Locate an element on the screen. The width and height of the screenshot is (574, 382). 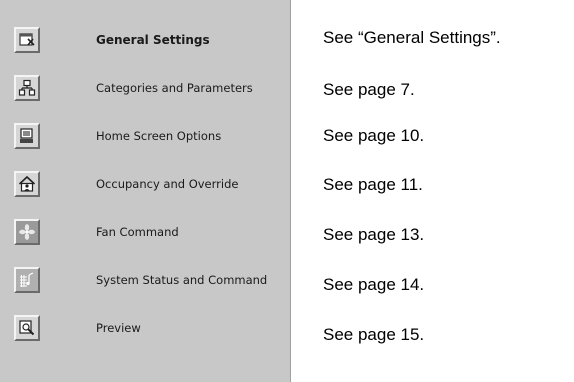
nav-item-preview: Preview is located at coordinates (145, 328).